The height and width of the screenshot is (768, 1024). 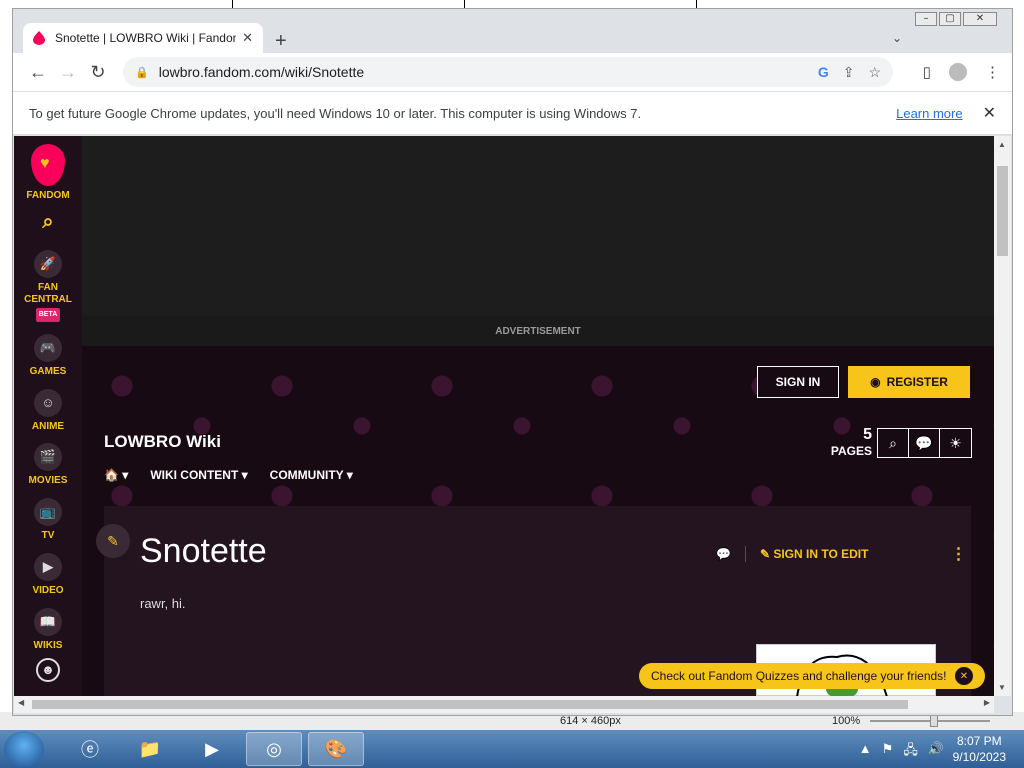 I want to click on toast-close-icon: ✕, so click(x=964, y=676).